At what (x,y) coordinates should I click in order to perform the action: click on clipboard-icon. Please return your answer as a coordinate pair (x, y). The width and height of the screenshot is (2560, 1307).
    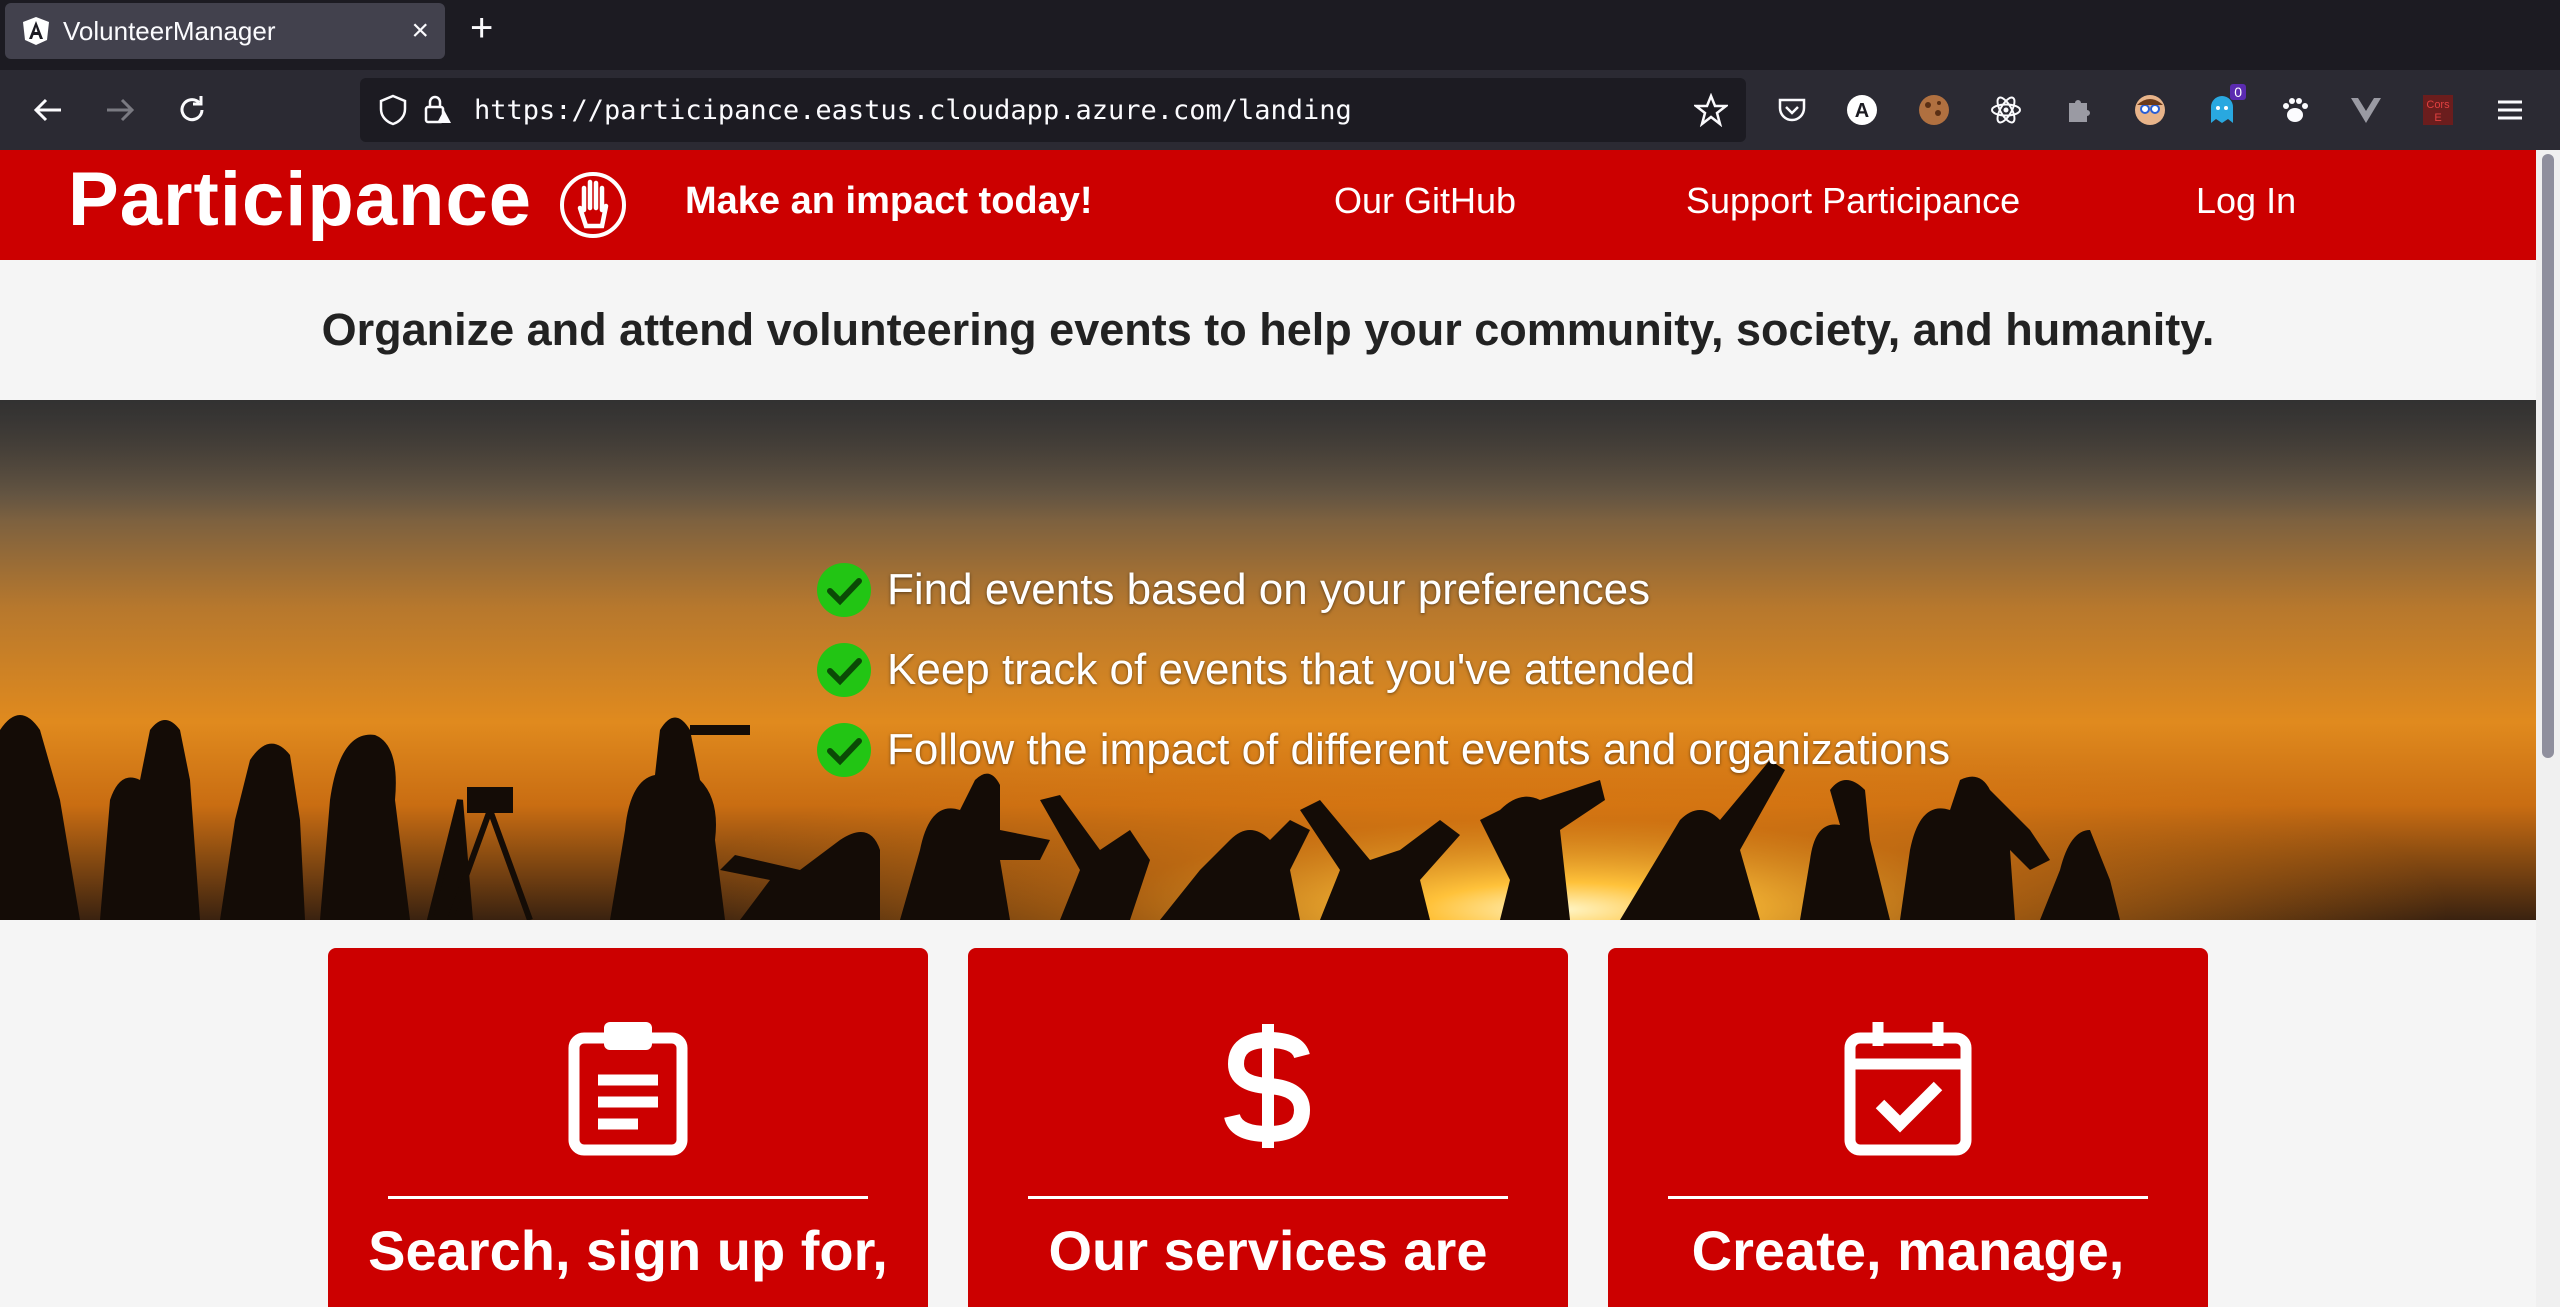
    Looking at the image, I should click on (628, 1089).